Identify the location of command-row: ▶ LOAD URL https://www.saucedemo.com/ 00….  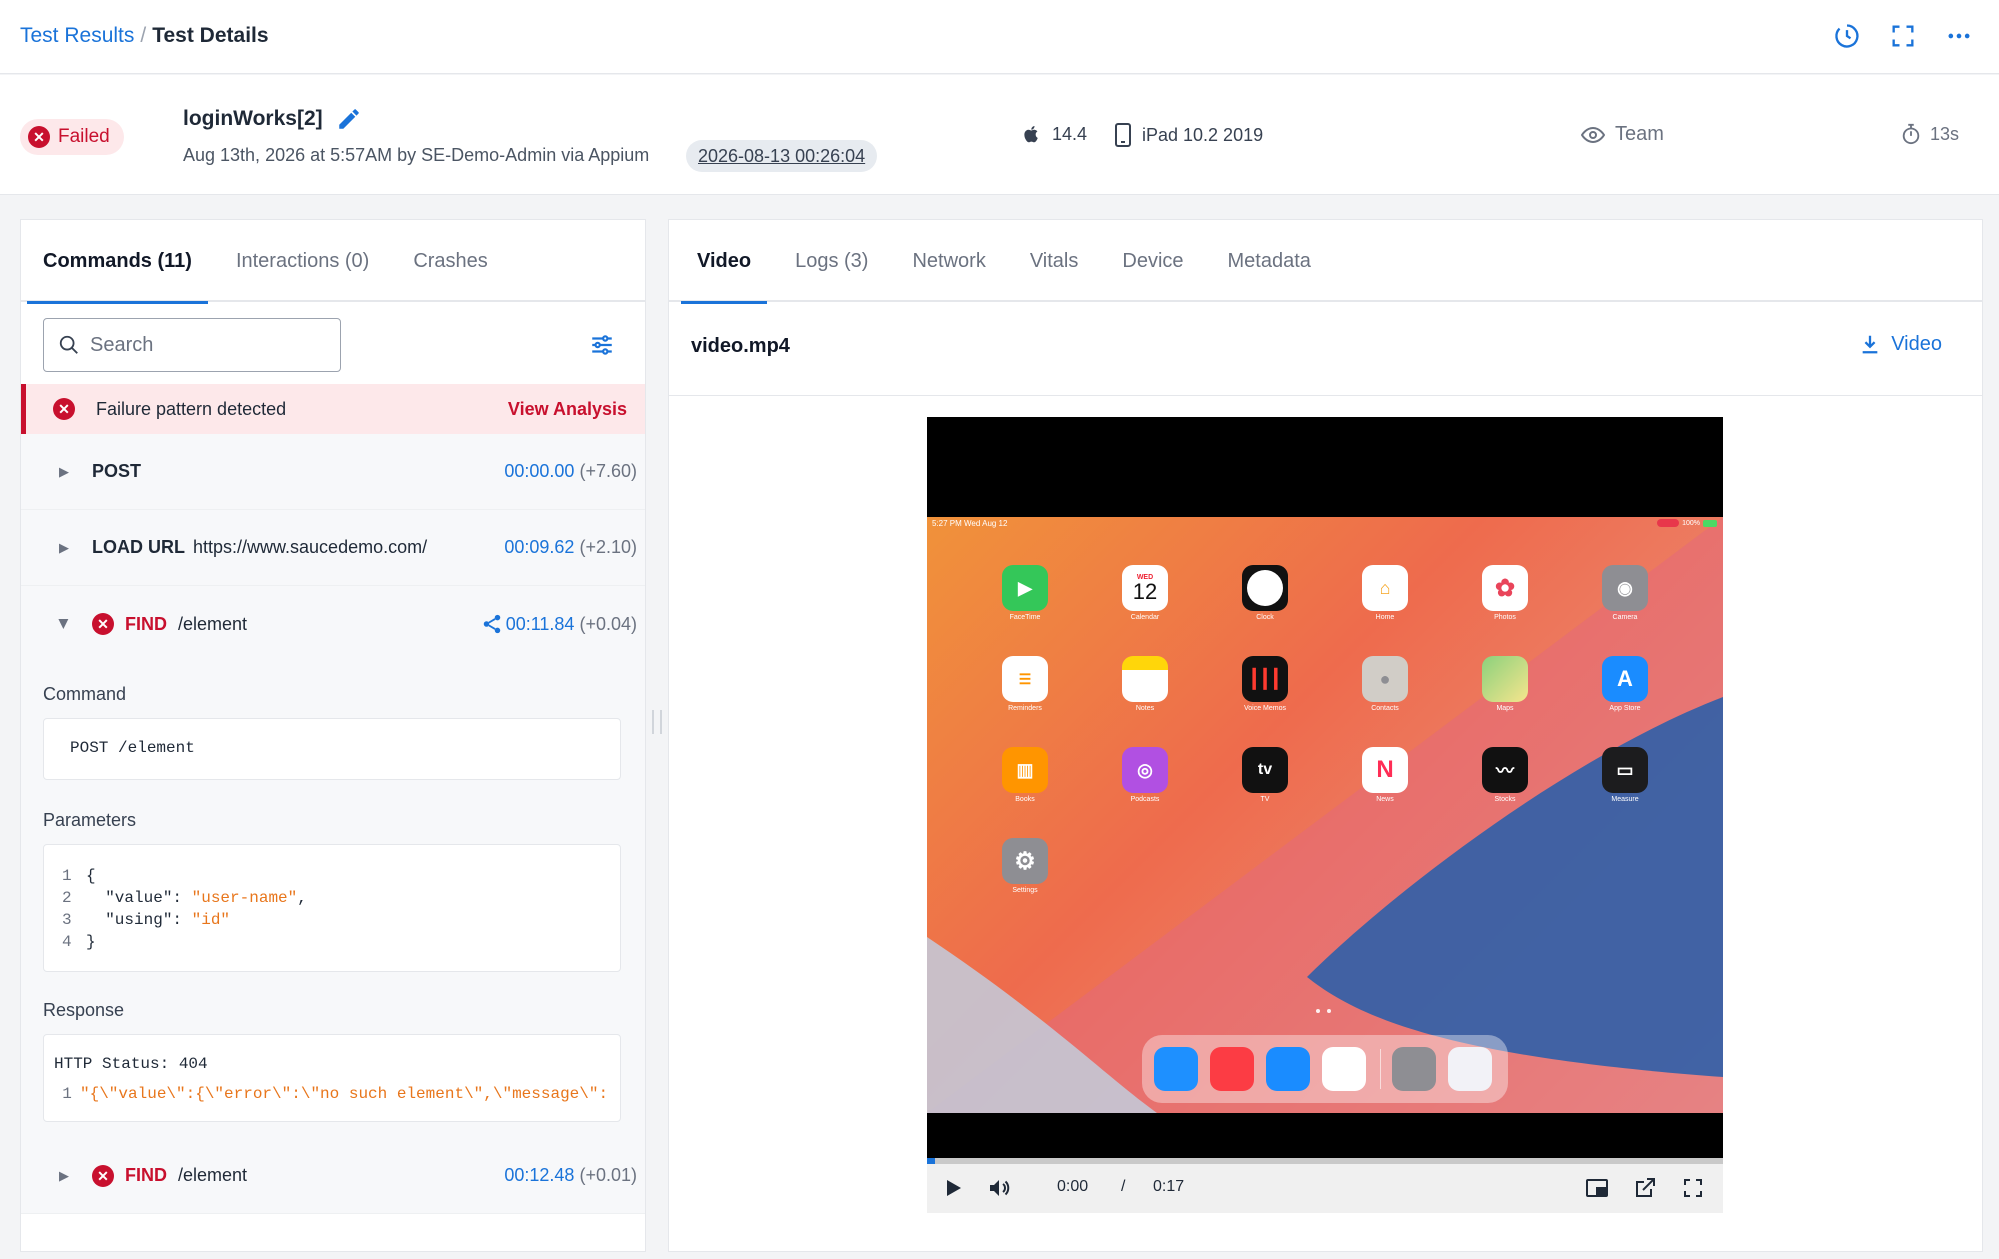
(333, 548).